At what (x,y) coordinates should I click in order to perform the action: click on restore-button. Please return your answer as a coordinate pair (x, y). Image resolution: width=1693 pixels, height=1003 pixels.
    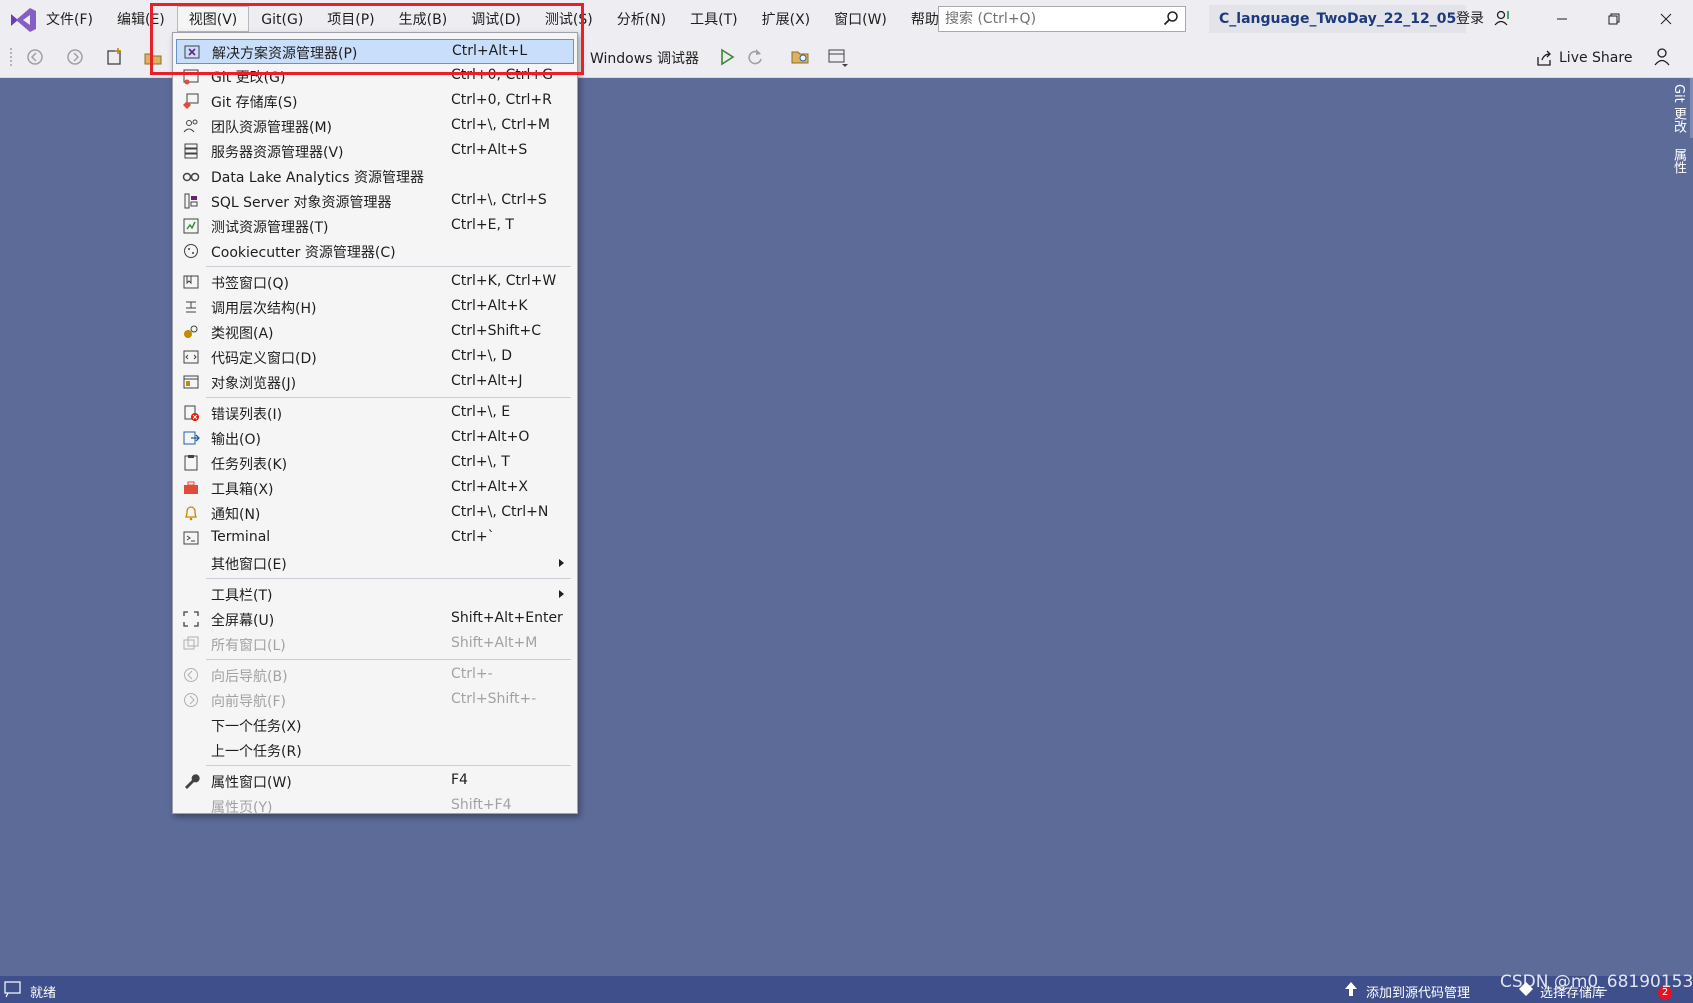
    Looking at the image, I should click on (1614, 19).